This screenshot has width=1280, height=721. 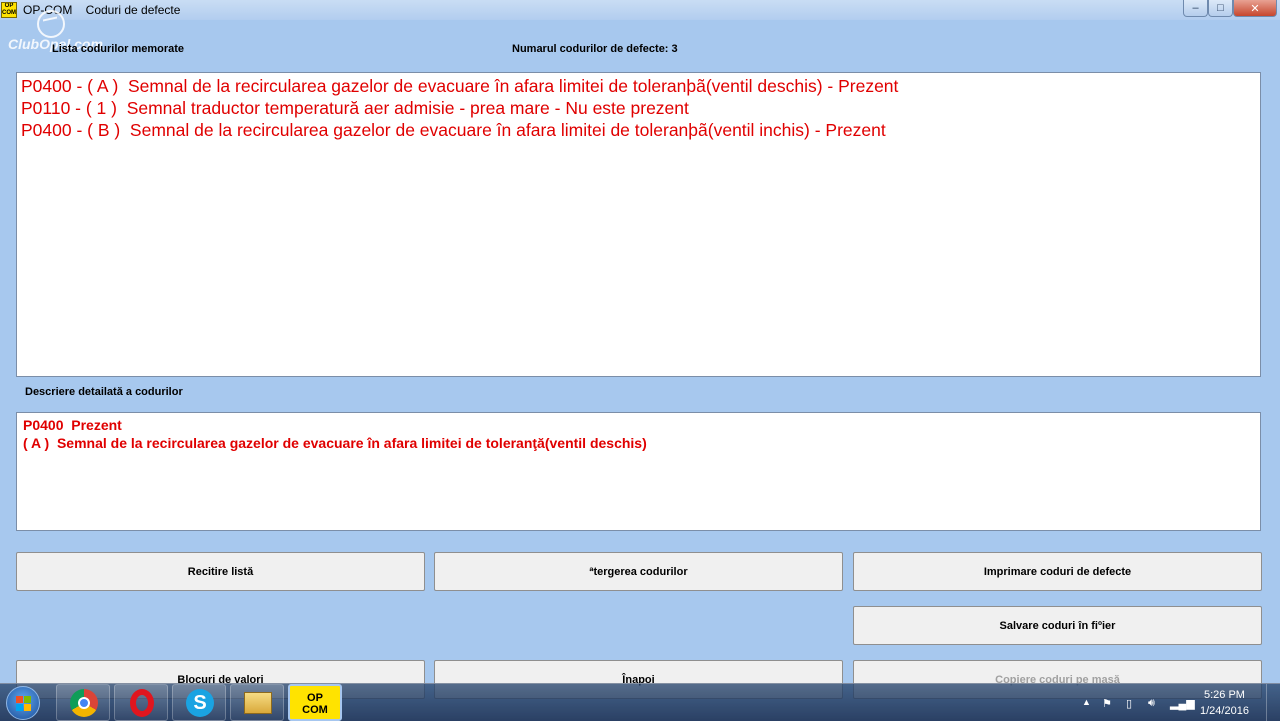 What do you see at coordinates (1057, 571) in the screenshot?
I see `print-codes-button: Imprimare coduri de defecte` at bounding box center [1057, 571].